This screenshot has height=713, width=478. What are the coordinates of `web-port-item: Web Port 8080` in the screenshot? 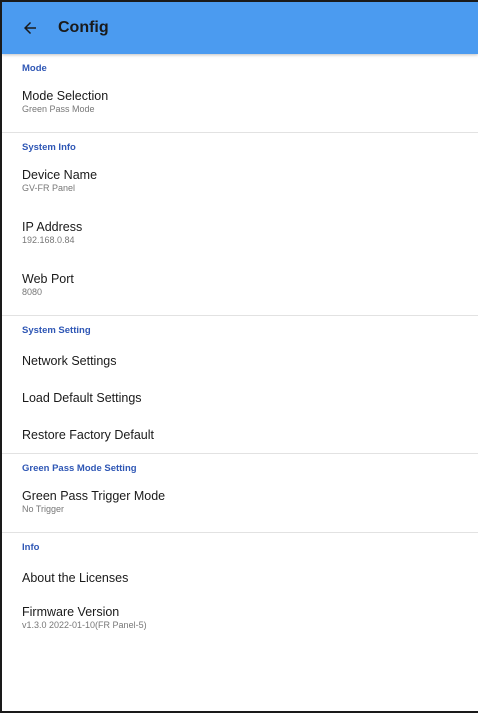 It's located at (240, 289).